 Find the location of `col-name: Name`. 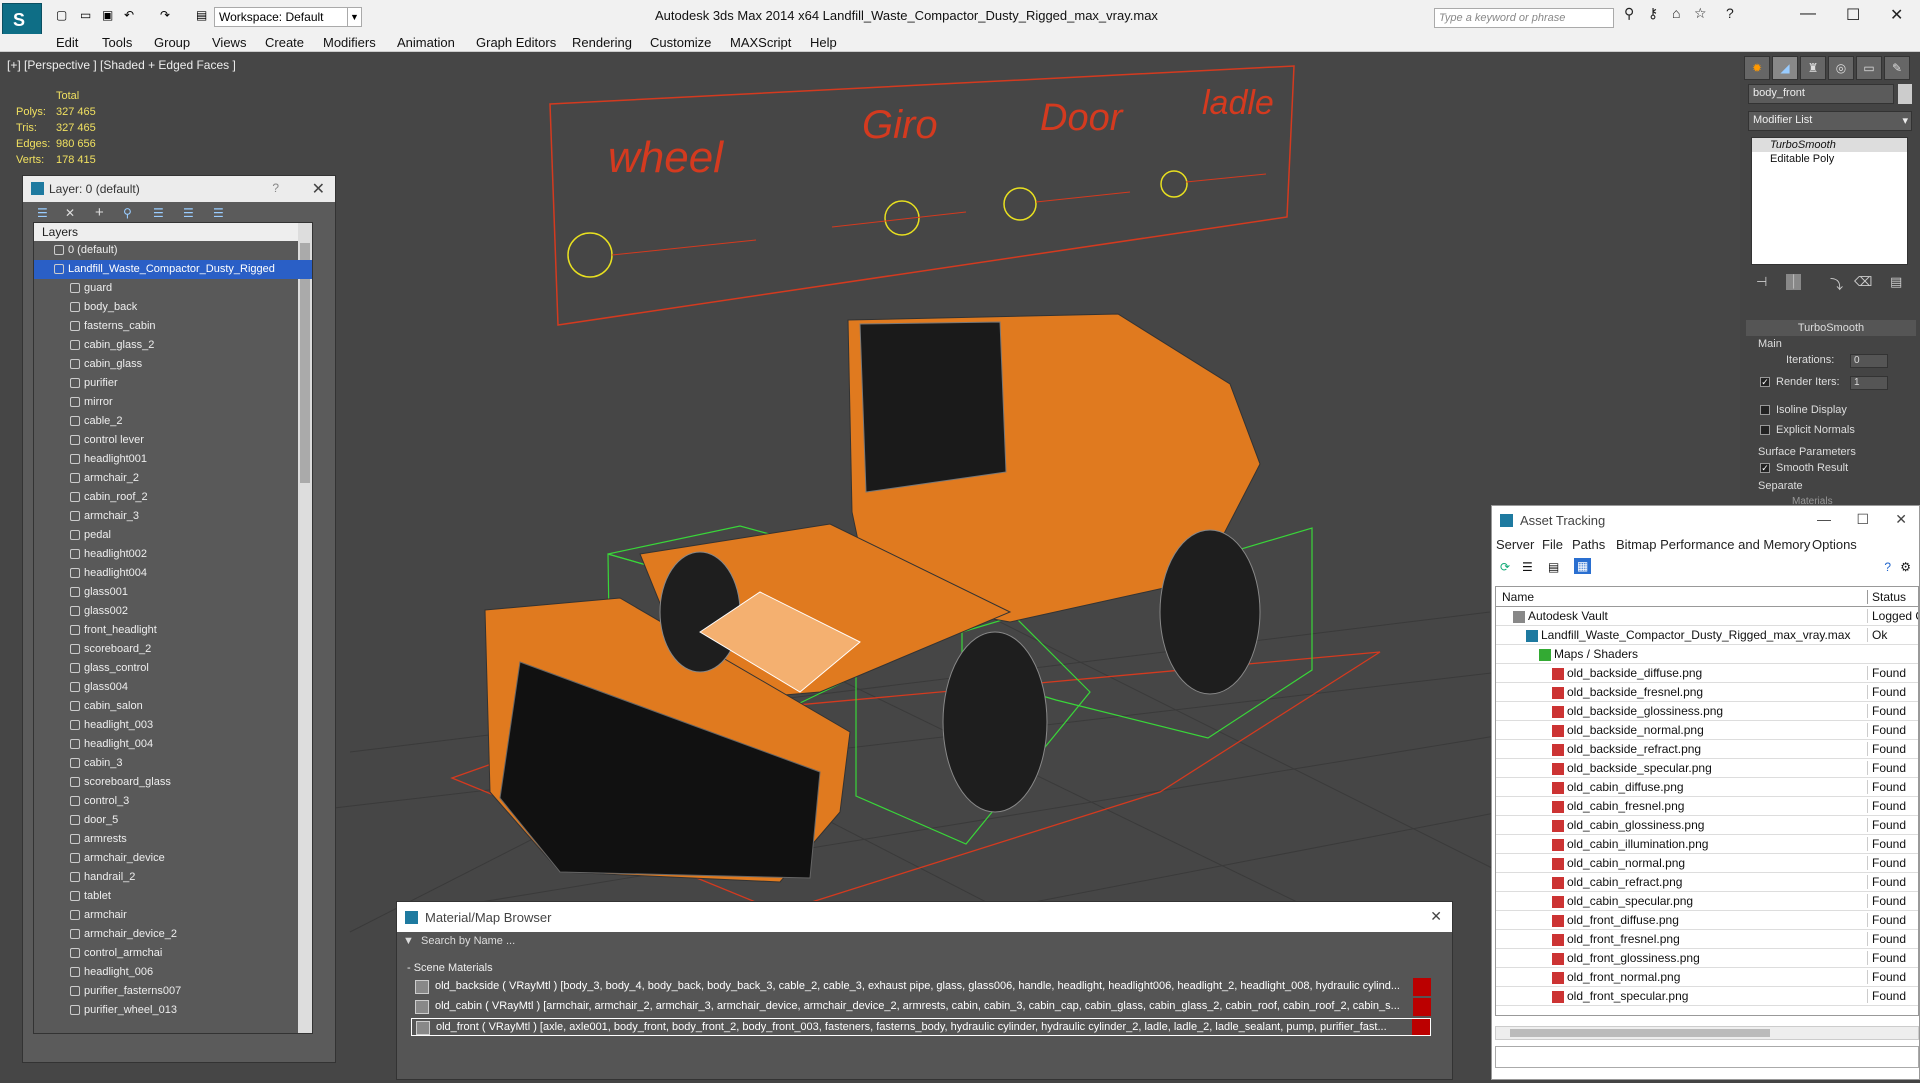

col-name: Name is located at coordinates (1518, 597).